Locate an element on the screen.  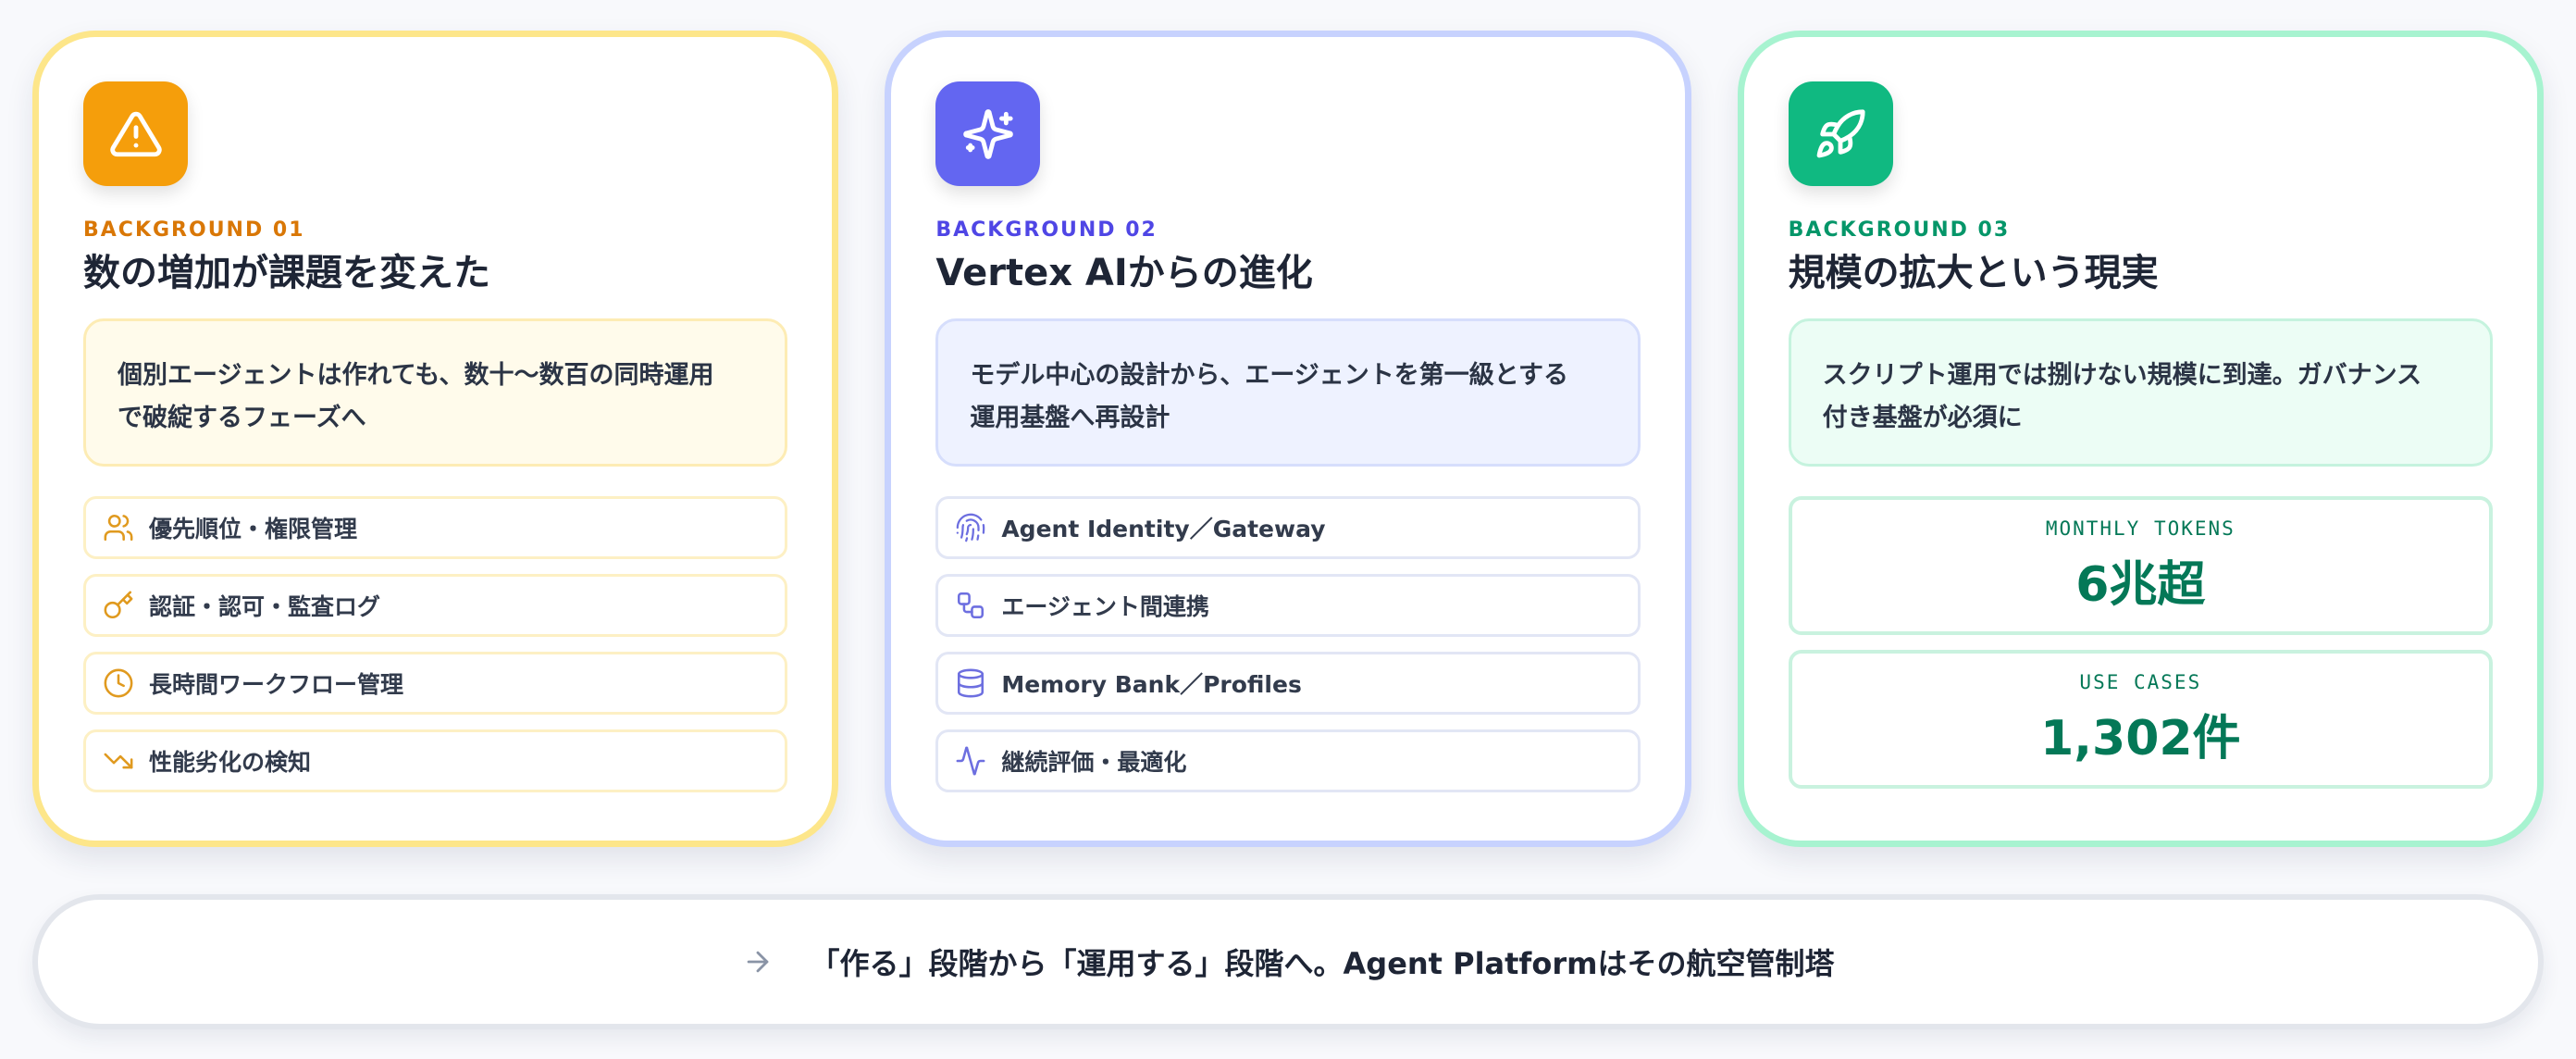
card-eyebrow: BACKGROUND 03 is located at coordinates (1899, 230).